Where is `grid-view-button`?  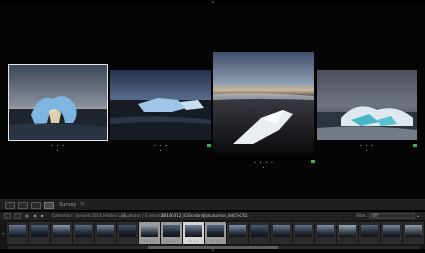
grid-view-button is located at coordinates (10, 205).